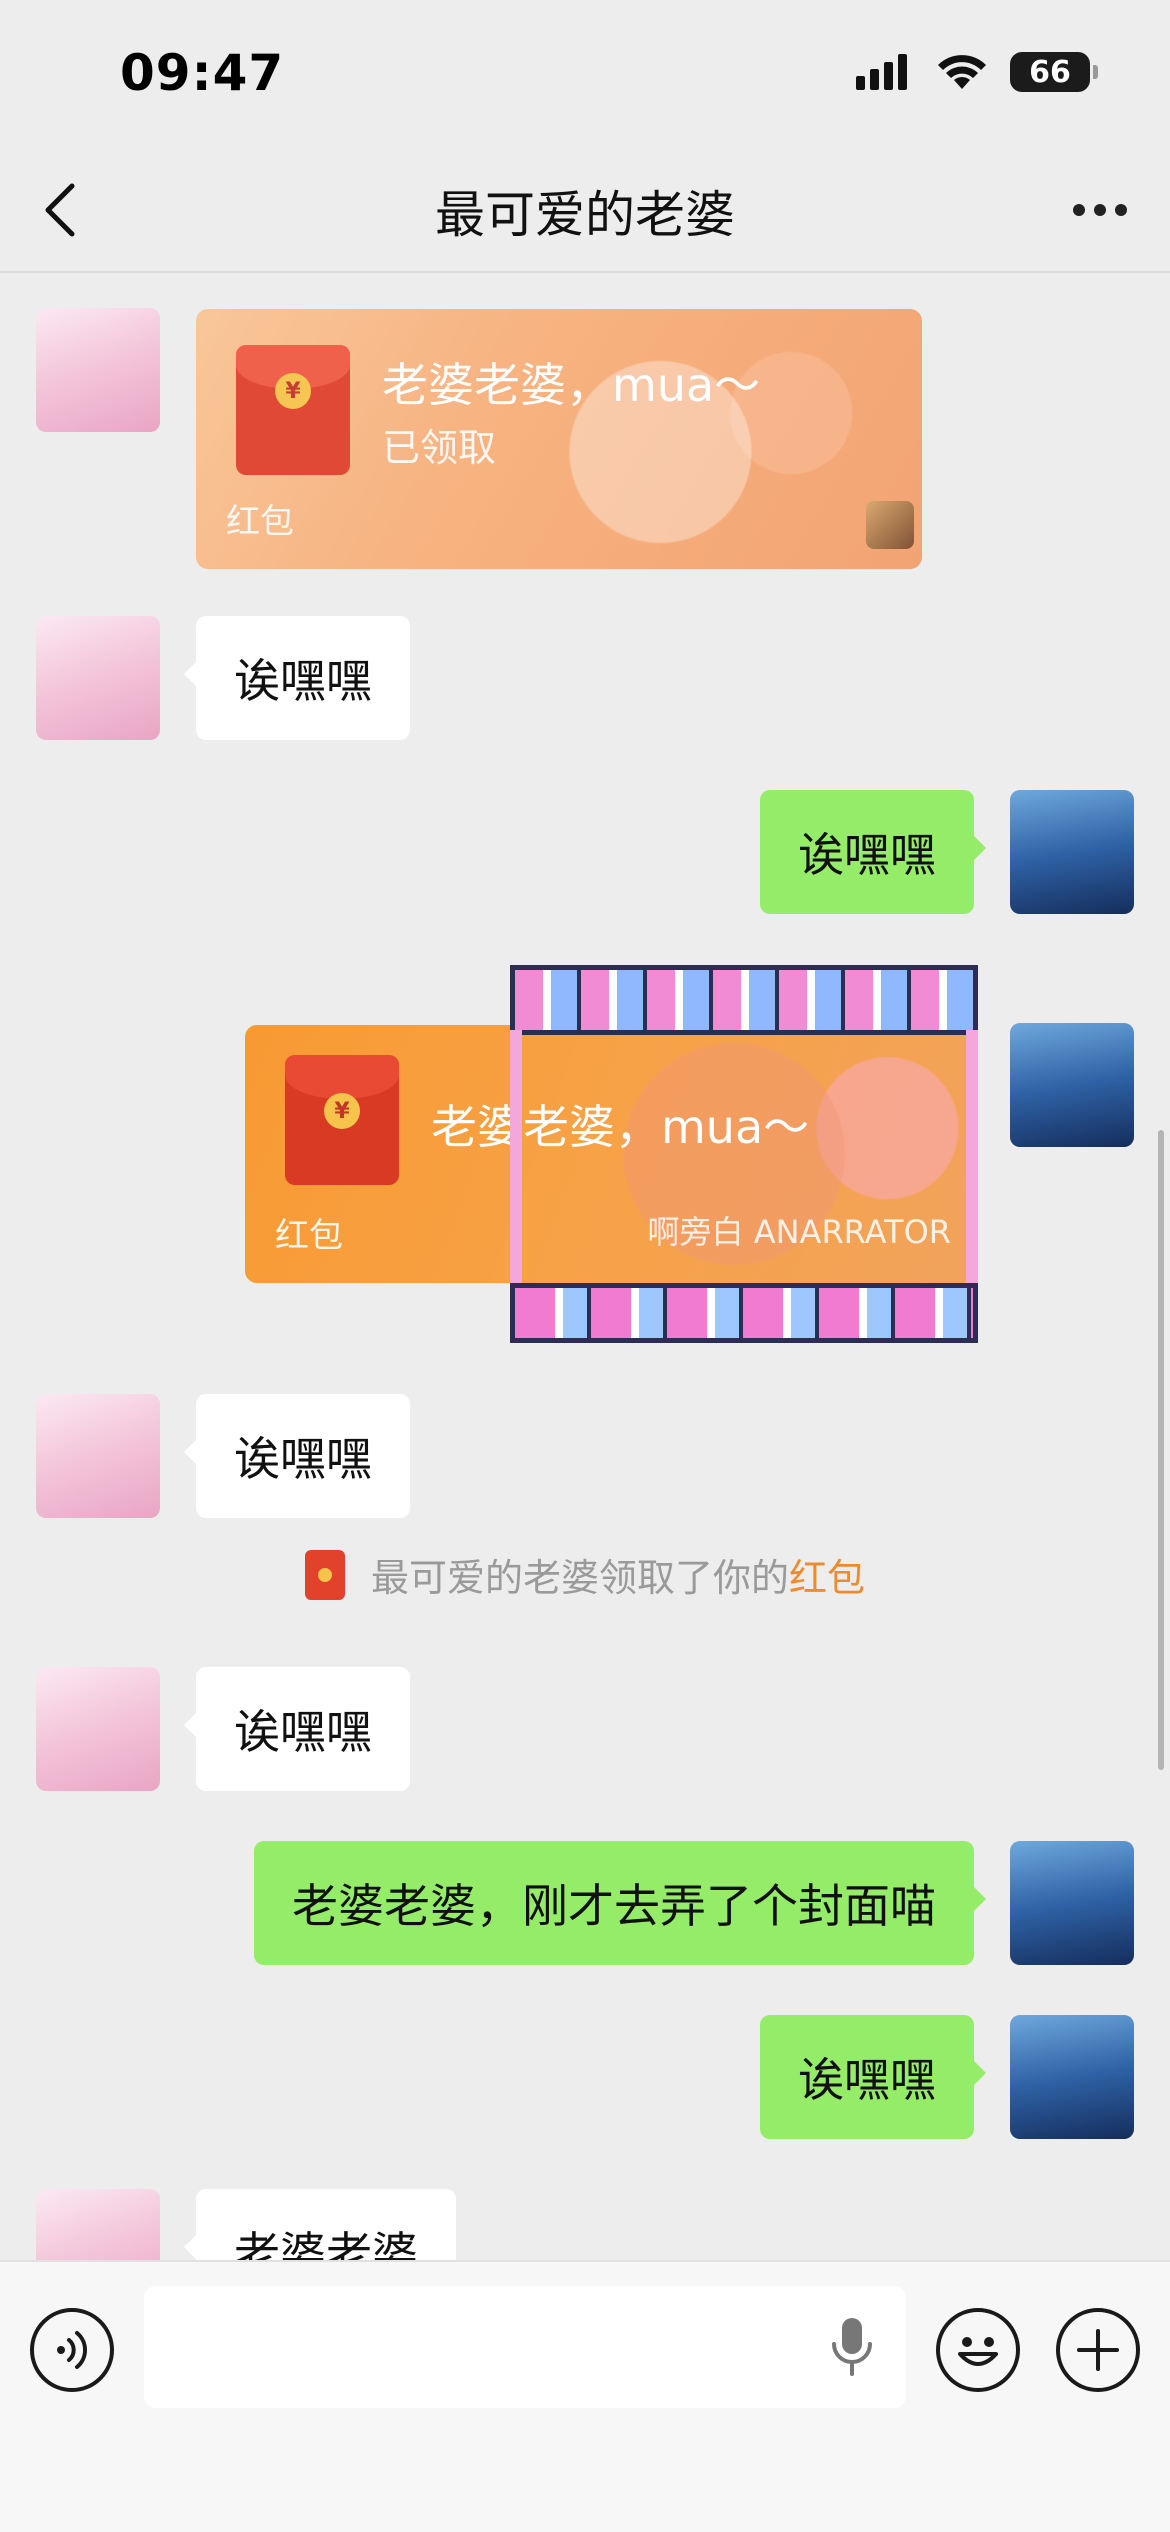 The width and height of the screenshot is (1170, 2532). Describe the element at coordinates (585, 72) in the screenshot. I see `status-bar: 09:47 66` at that location.